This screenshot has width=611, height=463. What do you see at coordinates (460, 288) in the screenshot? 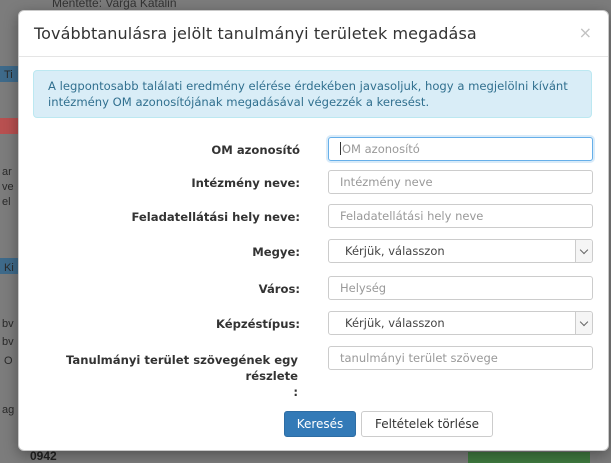
I see `city-input: Helység` at bounding box center [460, 288].